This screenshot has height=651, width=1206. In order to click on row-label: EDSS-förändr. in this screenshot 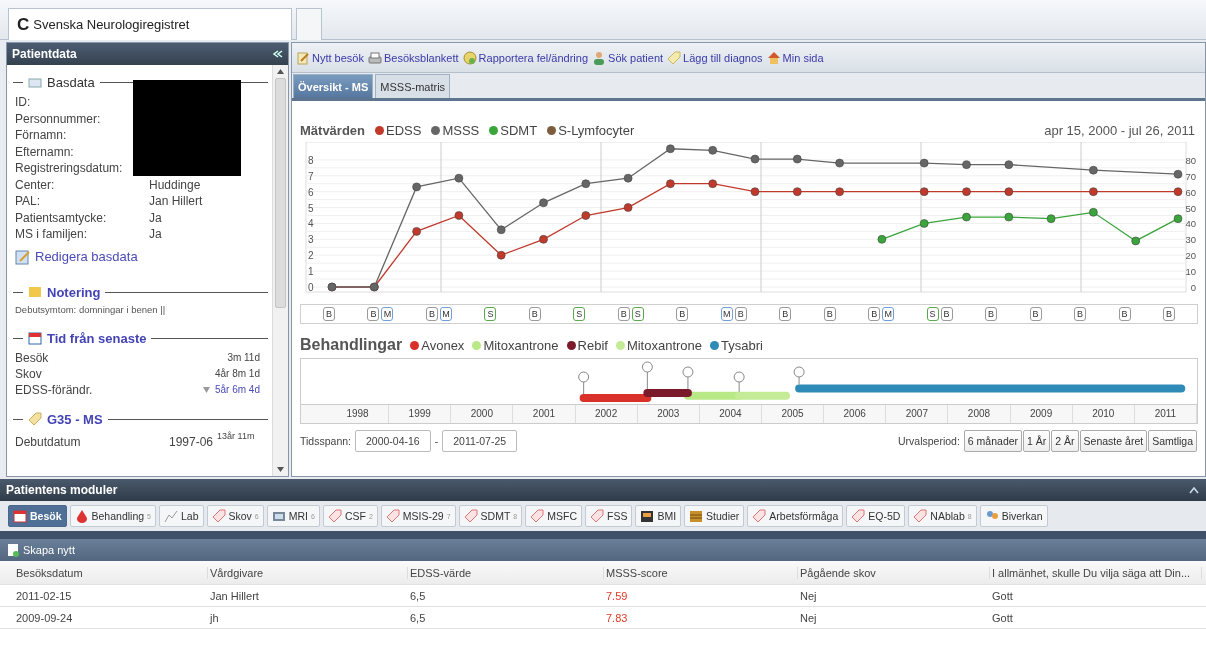, I will do `click(54, 389)`.